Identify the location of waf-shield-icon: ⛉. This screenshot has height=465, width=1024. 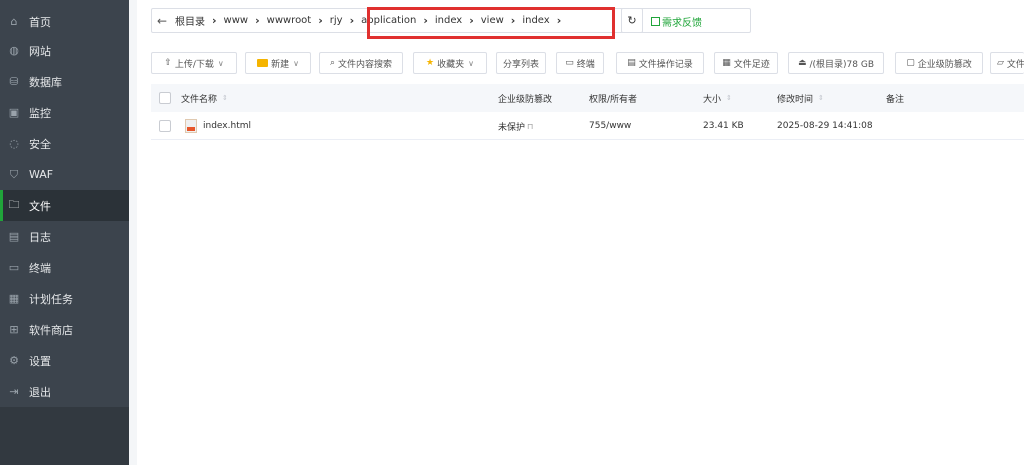
(14, 174).